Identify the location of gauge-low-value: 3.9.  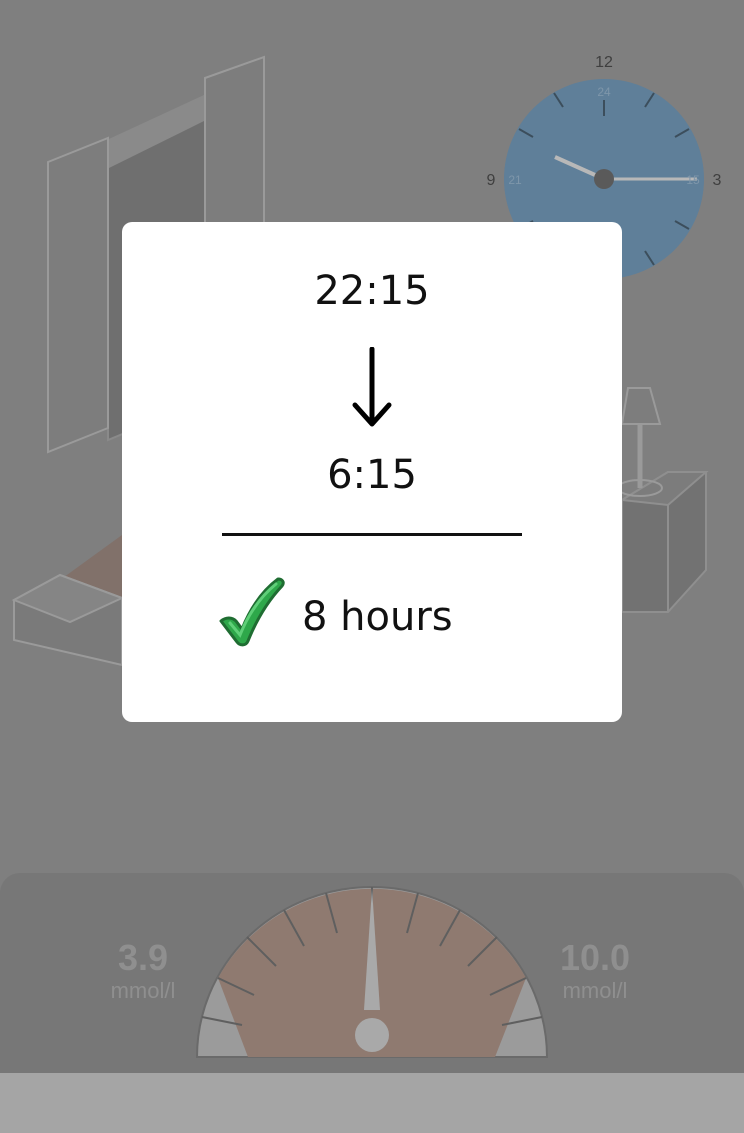
(143, 957).